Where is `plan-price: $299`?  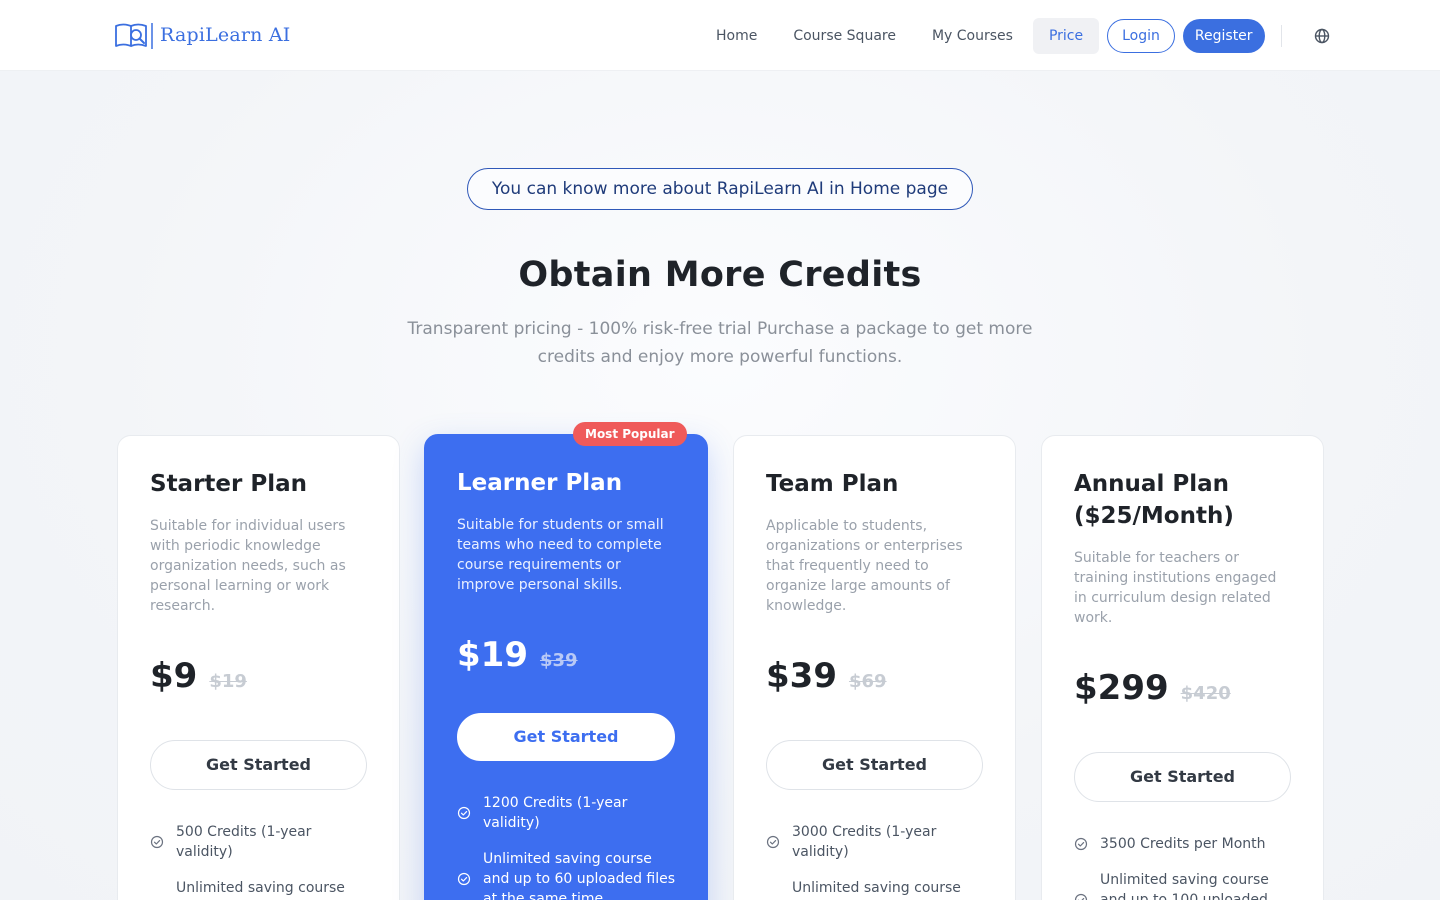 plan-price: $299 is located at coordinates (1121, 688).